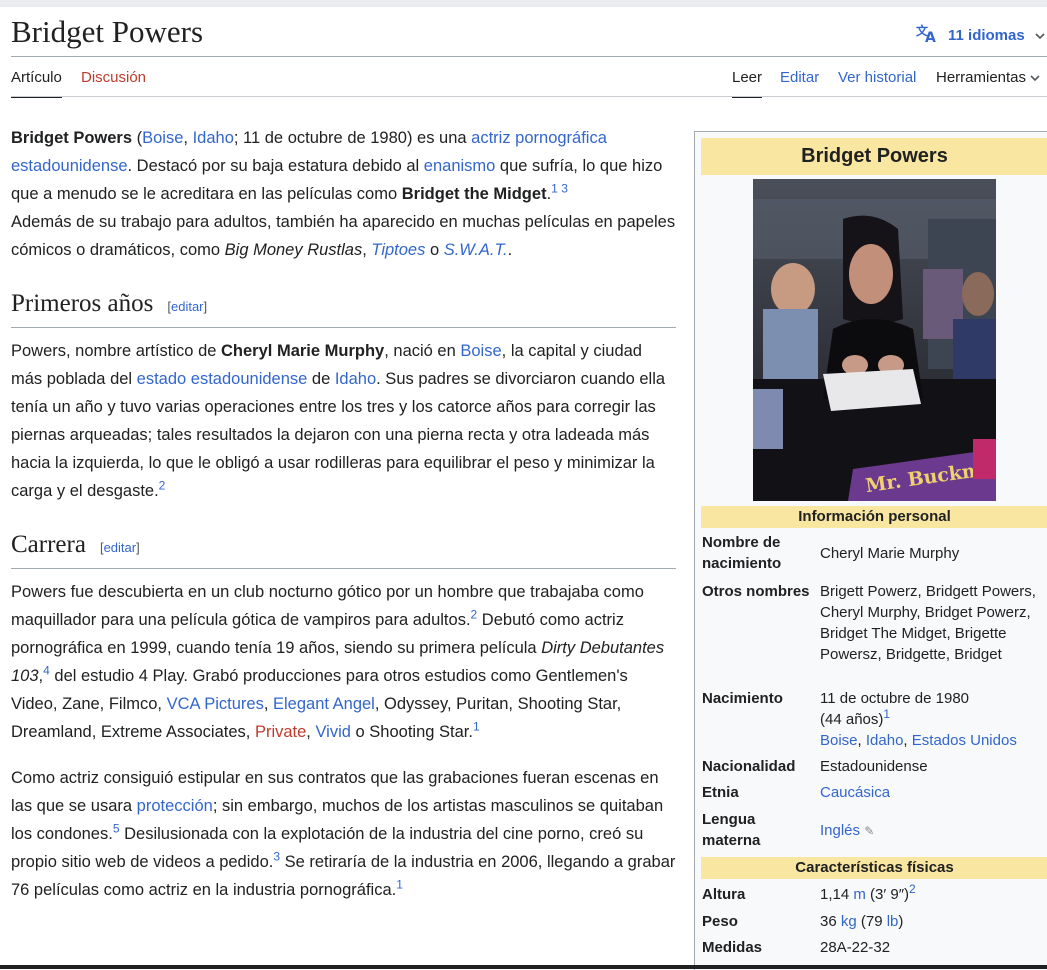  Describe the element at coordinates (855, 947) in the screenshot. I see `row-value: 28A-22-32` at that location.